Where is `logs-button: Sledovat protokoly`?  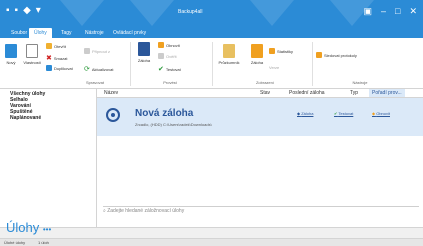
logs-button: Sledovat protokoly is located at coordinates (336, 55).